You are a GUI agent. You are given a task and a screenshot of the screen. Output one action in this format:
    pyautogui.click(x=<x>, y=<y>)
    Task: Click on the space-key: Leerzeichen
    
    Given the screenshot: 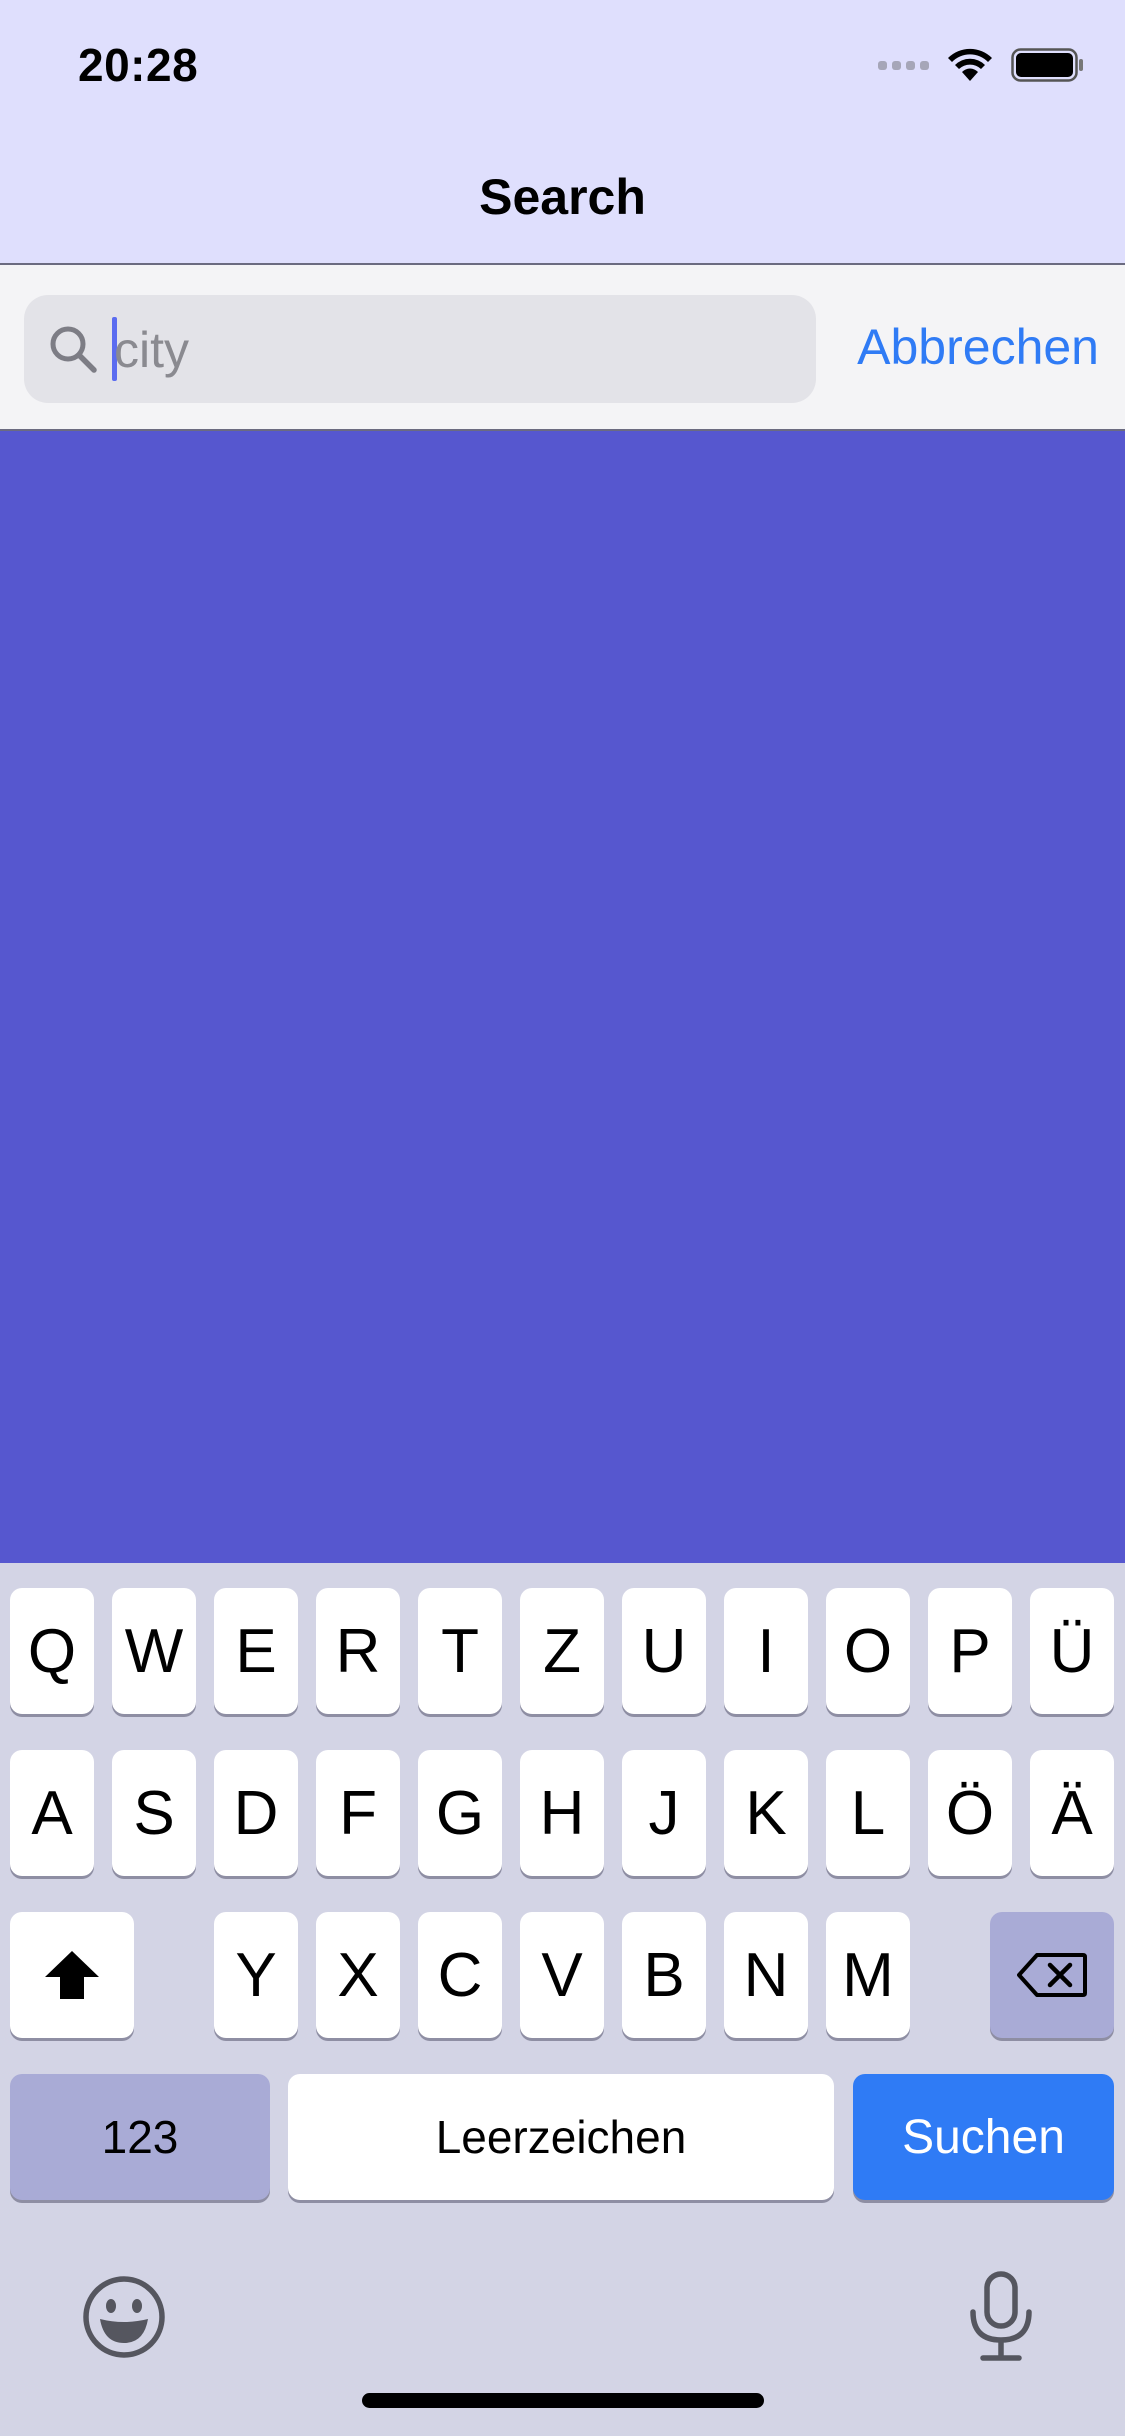 What is the action you would take?
    pyautogui.click(x=561, y=2137)
    